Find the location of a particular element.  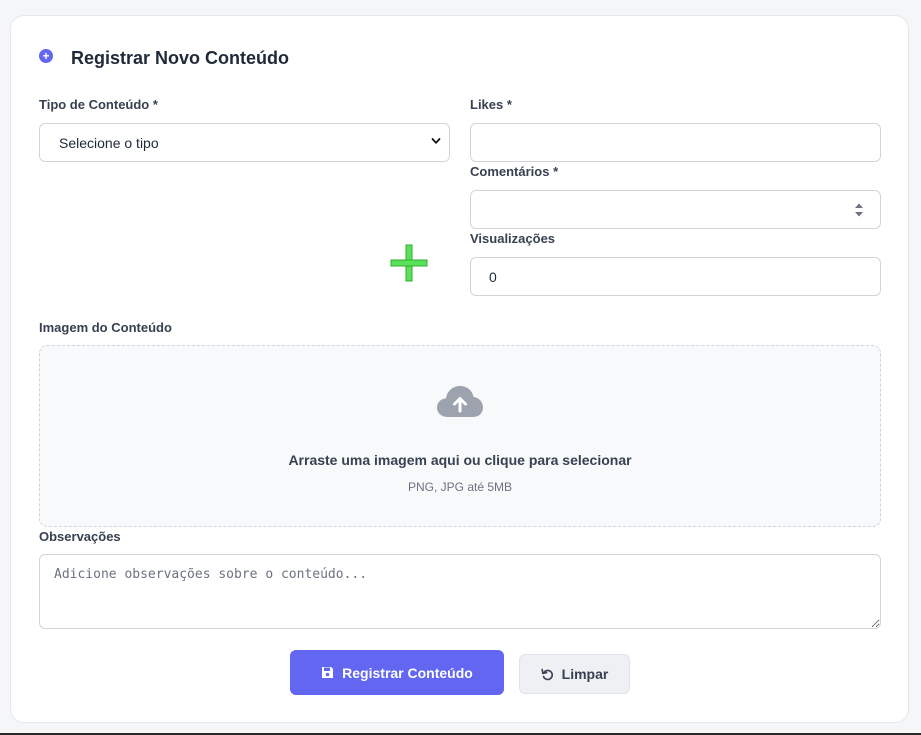

save-icon is located at coordinates (327, 672).